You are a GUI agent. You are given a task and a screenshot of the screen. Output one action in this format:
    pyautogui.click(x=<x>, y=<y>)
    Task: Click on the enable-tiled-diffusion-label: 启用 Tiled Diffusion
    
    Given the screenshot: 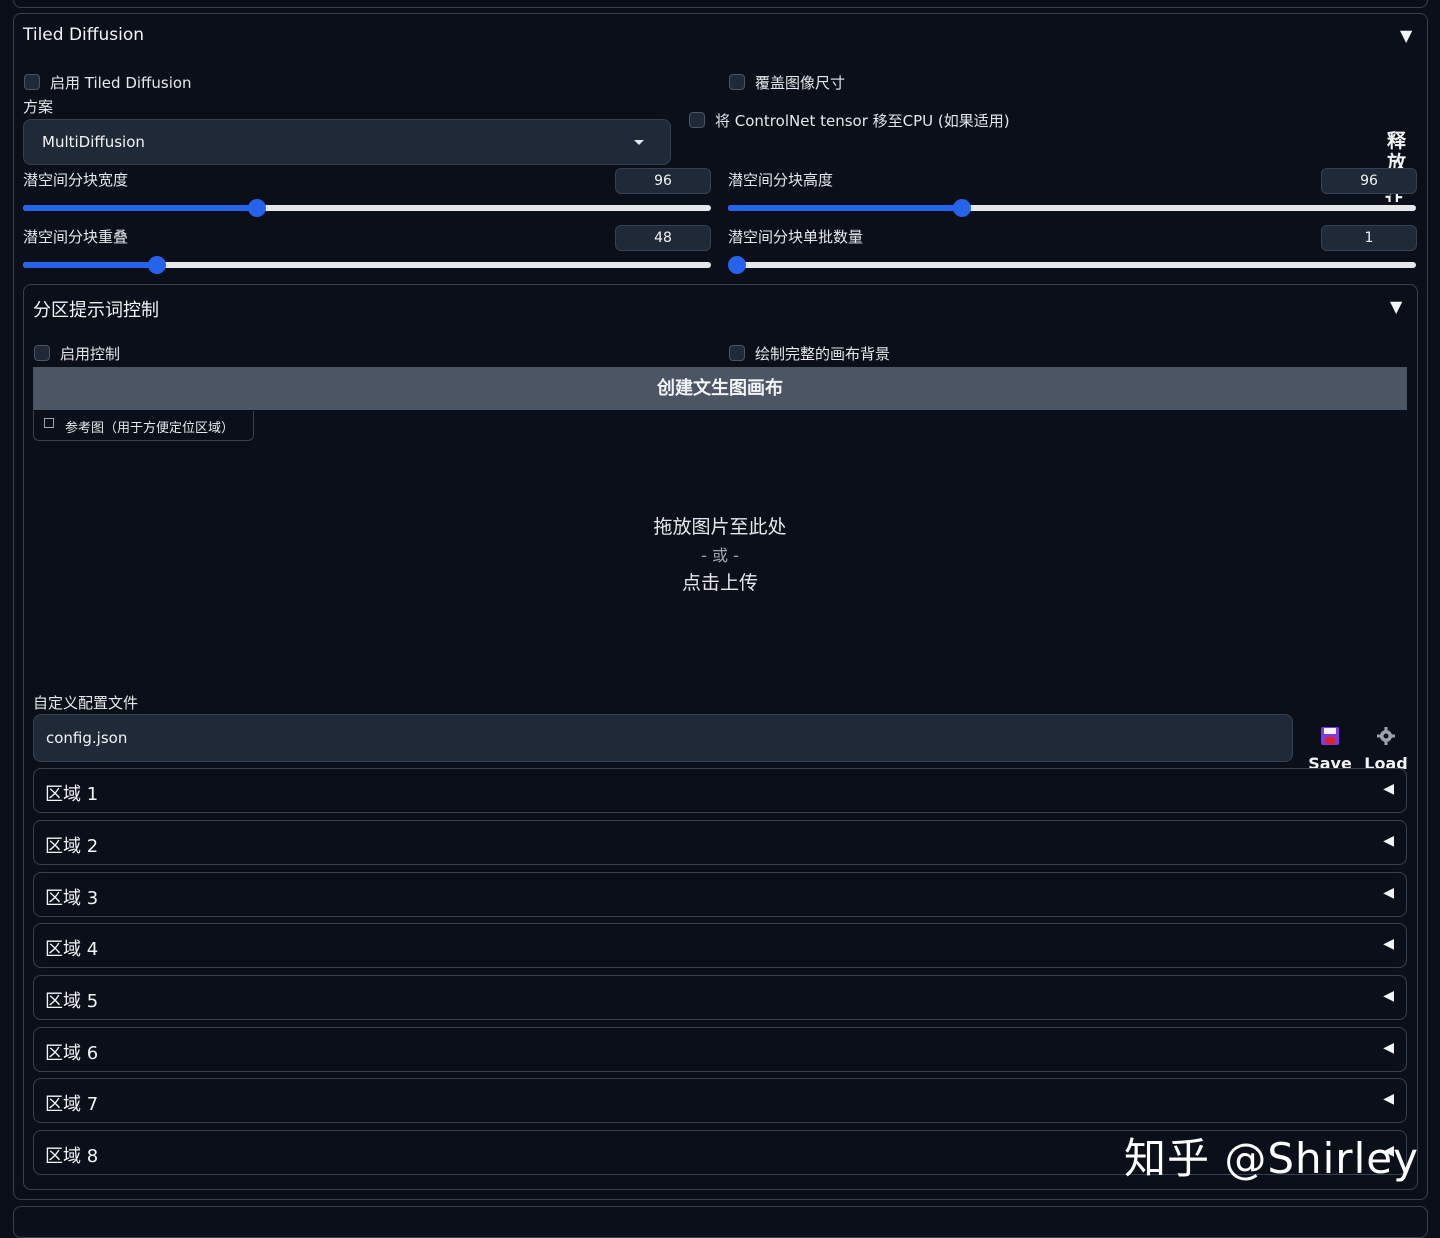 What is the action you would take?
    pyautogui.click(x=121, y=83)
    